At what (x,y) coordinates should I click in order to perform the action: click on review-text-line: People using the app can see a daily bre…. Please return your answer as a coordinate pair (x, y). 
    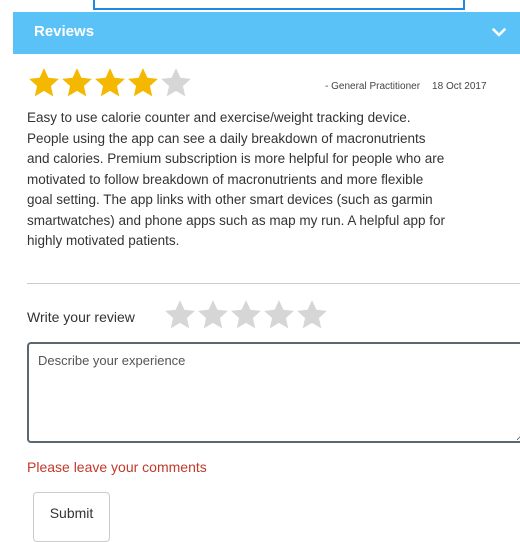
    Looking at the image, I should click on (226, 138).